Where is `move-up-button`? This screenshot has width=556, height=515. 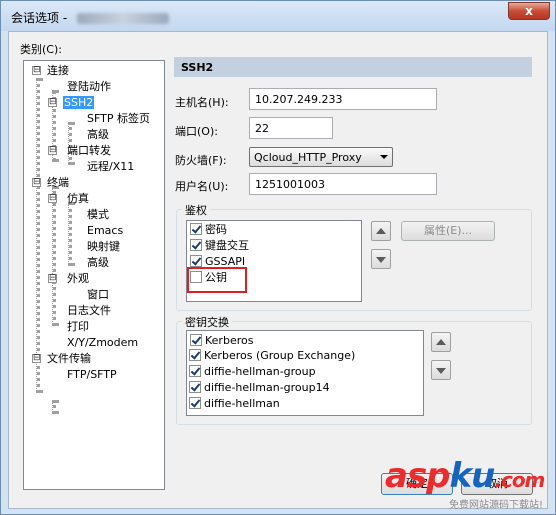 move-up-button is located at coordinates (381, 231).